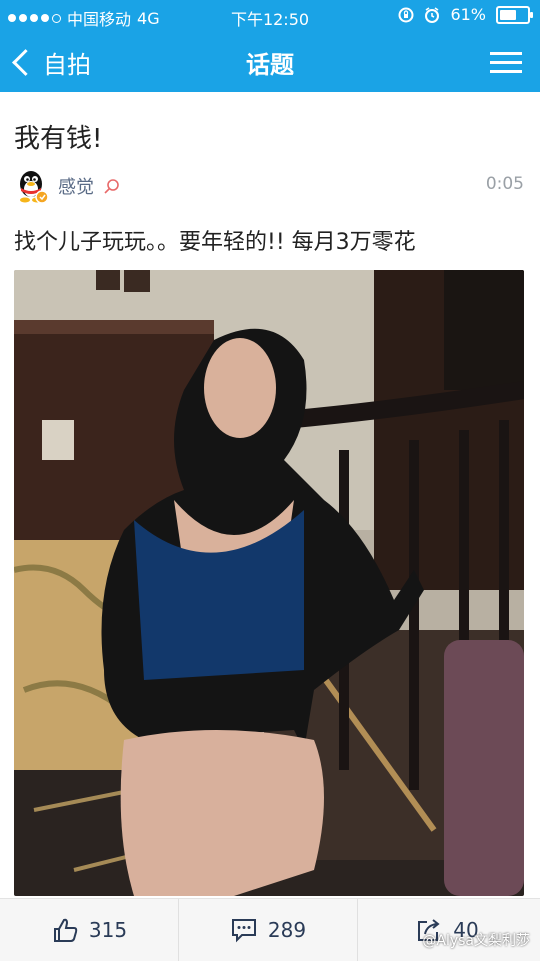 The image size is (540, 961). What do you see at coordinates (406, 14) in the screenshot?
I see `rotation-lock-icon` at bounding box center [406, 14].